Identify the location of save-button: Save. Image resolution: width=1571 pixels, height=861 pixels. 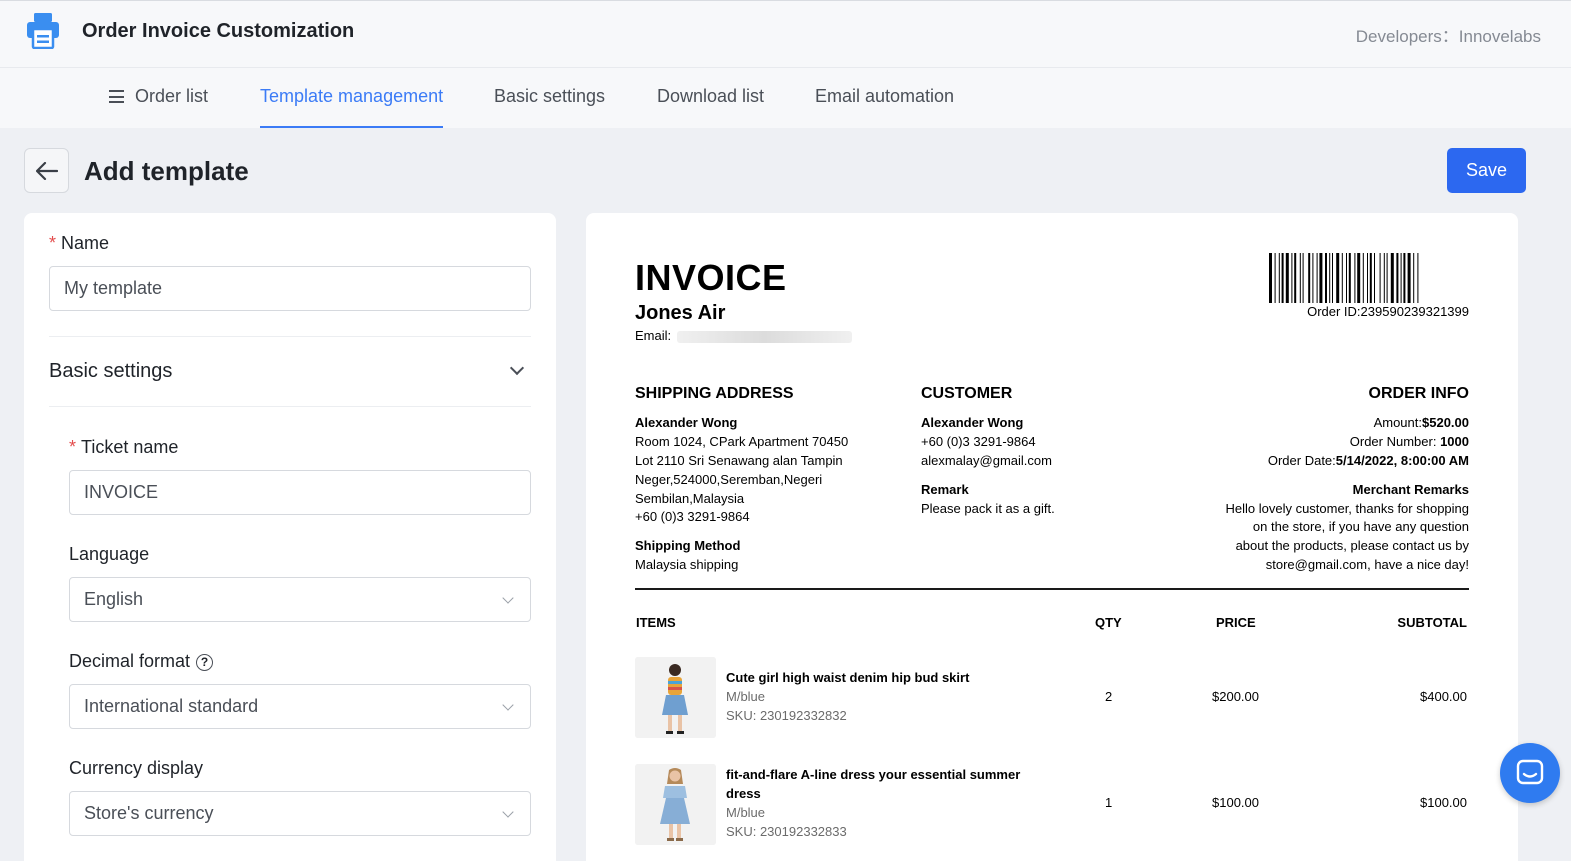
(1486, 170).